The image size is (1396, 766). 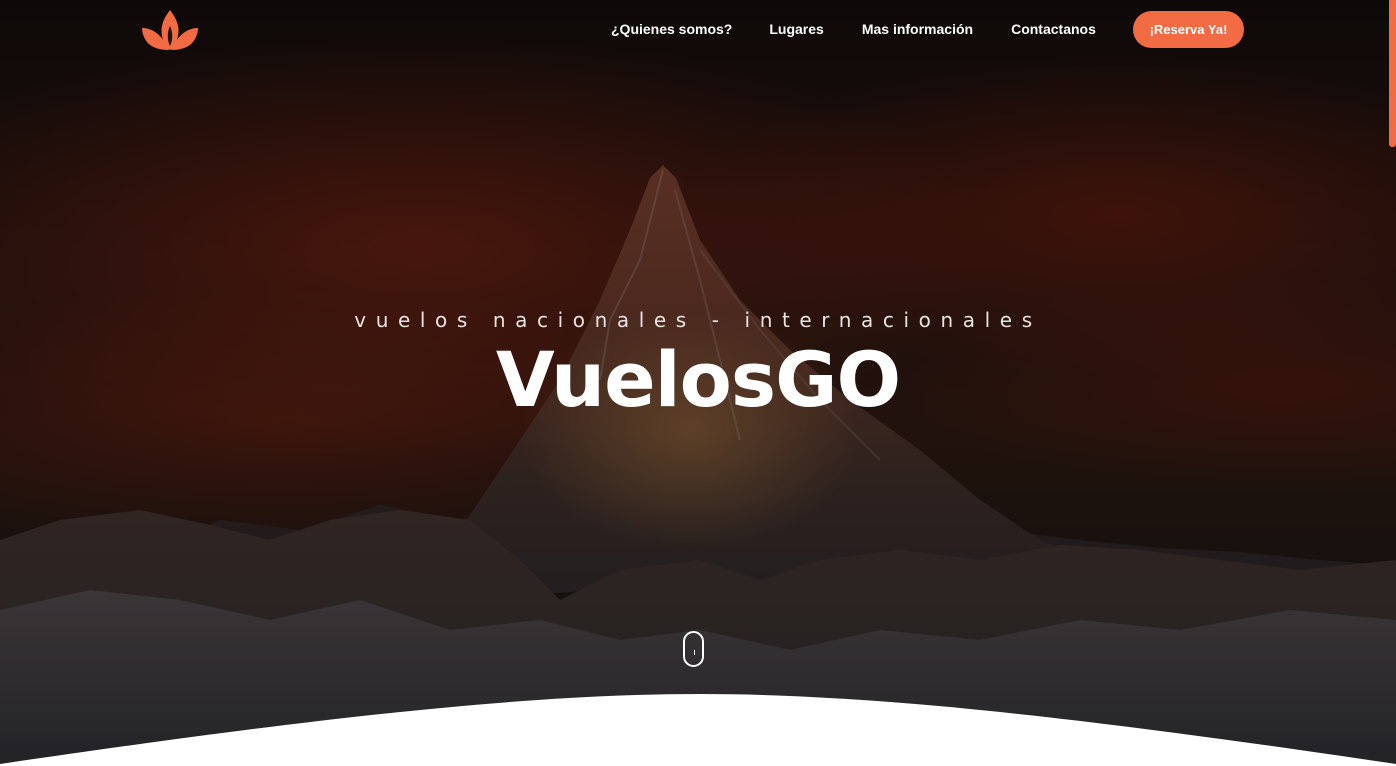 What do you see at coordinates (1392, 73) in the screenshot?
I see `page-scrollbar-thumb` at bounding box center [1392, 73].